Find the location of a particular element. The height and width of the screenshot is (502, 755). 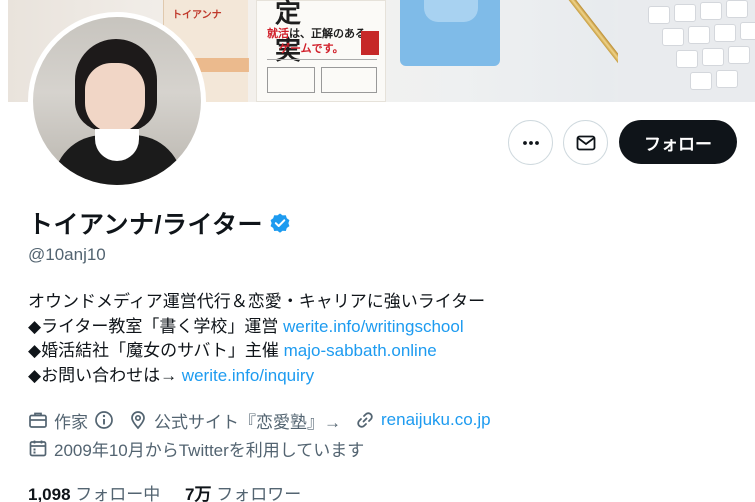

message-button is located at coordinates (585, 142).